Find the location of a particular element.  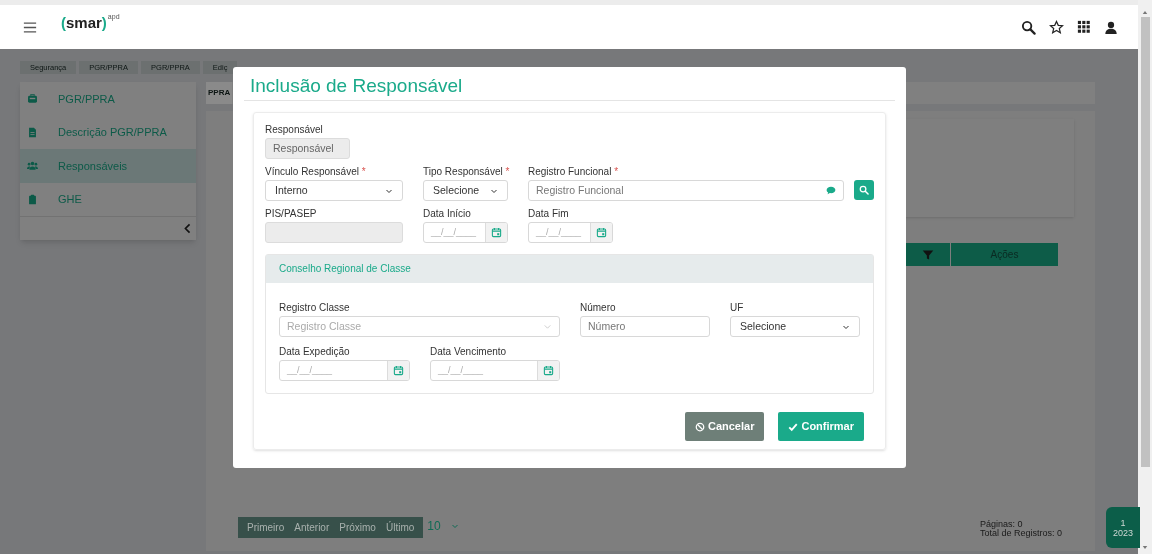

dialog-title: Inclusão de Responsável is located at coordinates (569, 84).